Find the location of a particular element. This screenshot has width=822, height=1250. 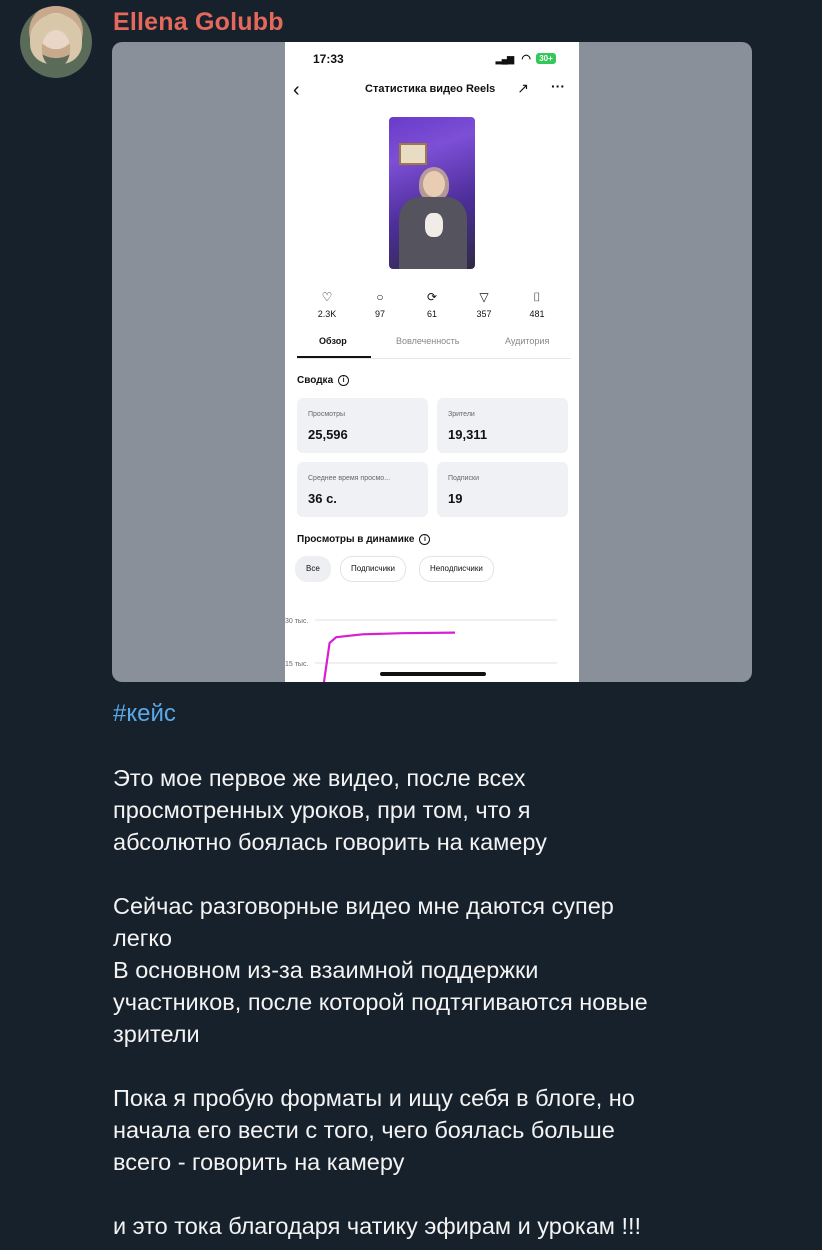

hashtag-link: #кейс is located at coordinates (144, 714).